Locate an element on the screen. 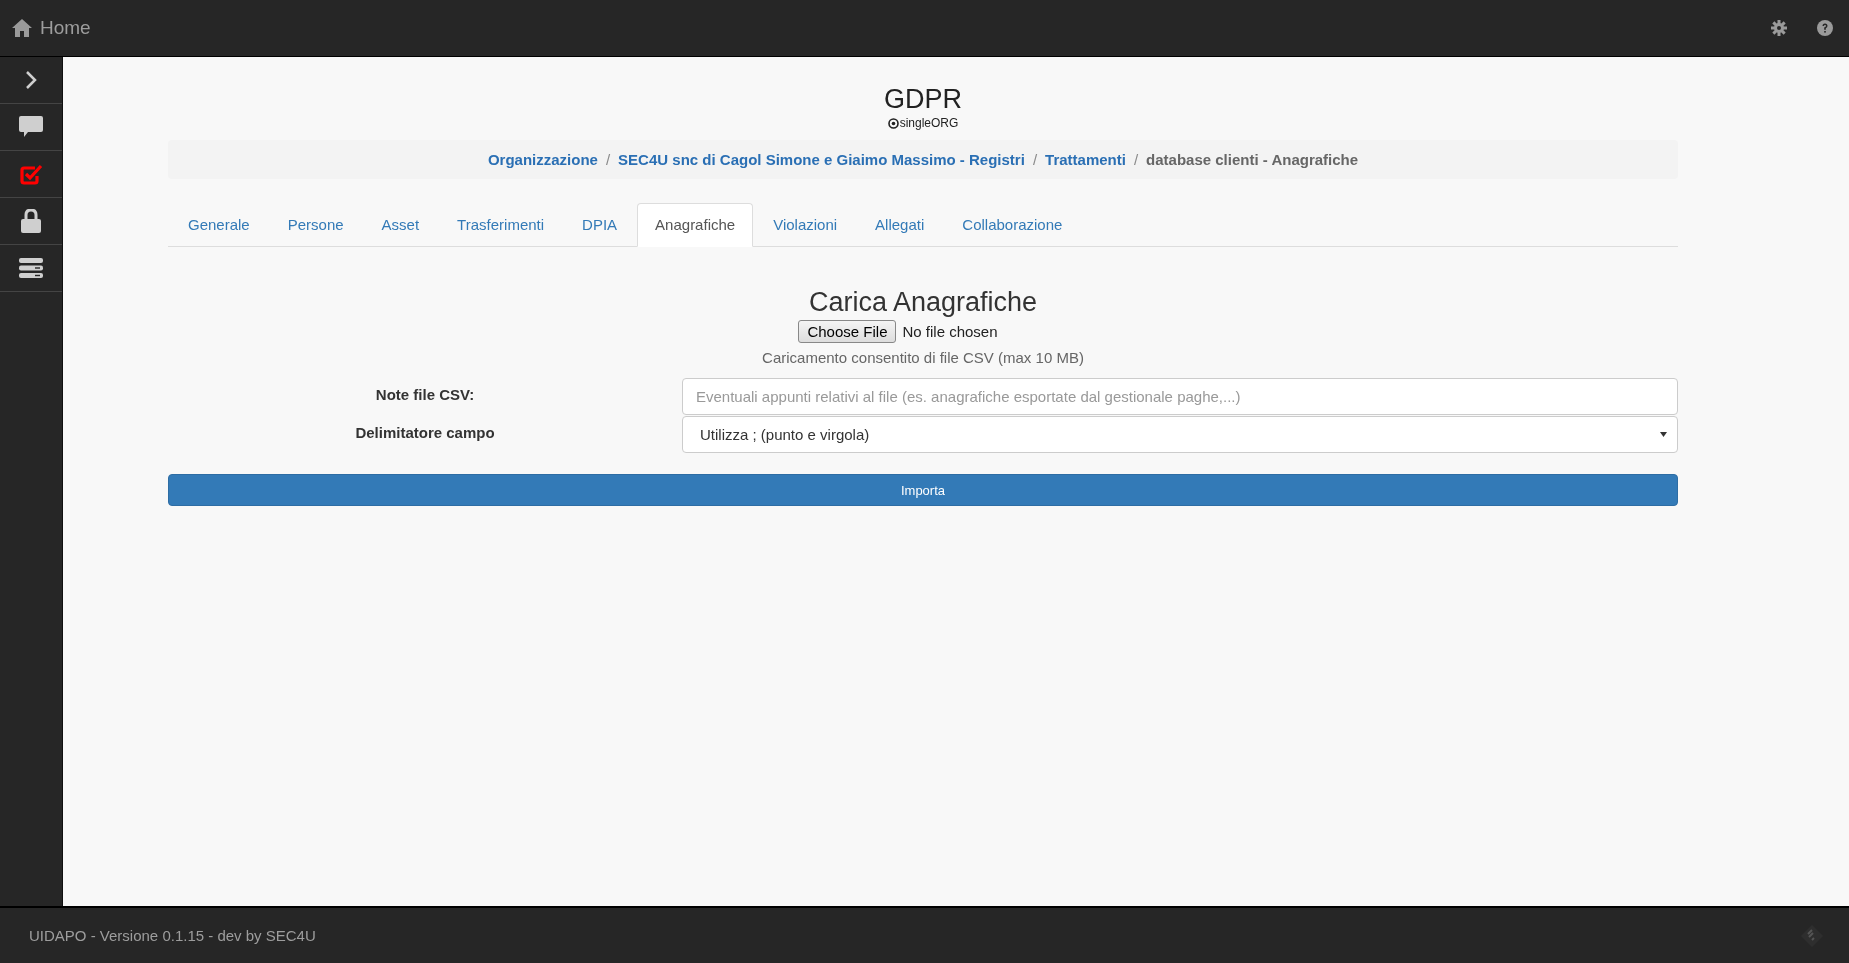 The height and width of the screenshot is (963, 1849). tab: Trasferimenti is located at coordinates (501, 225).